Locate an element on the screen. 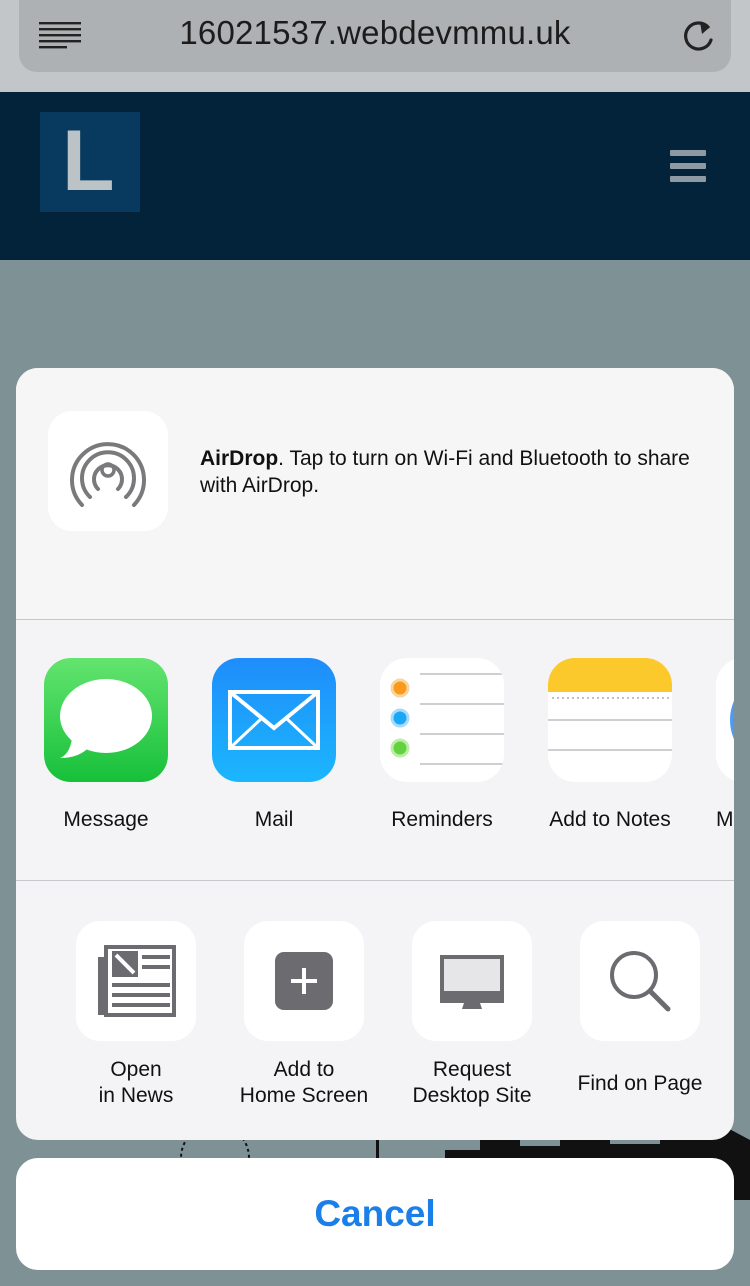 Image resolution: width=750 pixels, height=1286 pixels. site-header: L is located at coordinates (375, 176).